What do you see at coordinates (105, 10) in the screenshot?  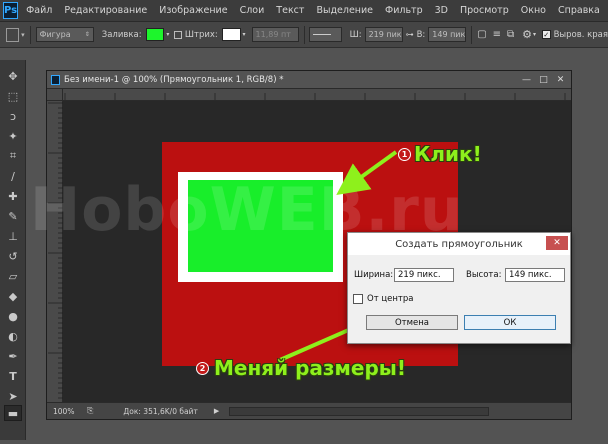 I see `menu-edit: Редактирование` at bounding box center [105, 10].